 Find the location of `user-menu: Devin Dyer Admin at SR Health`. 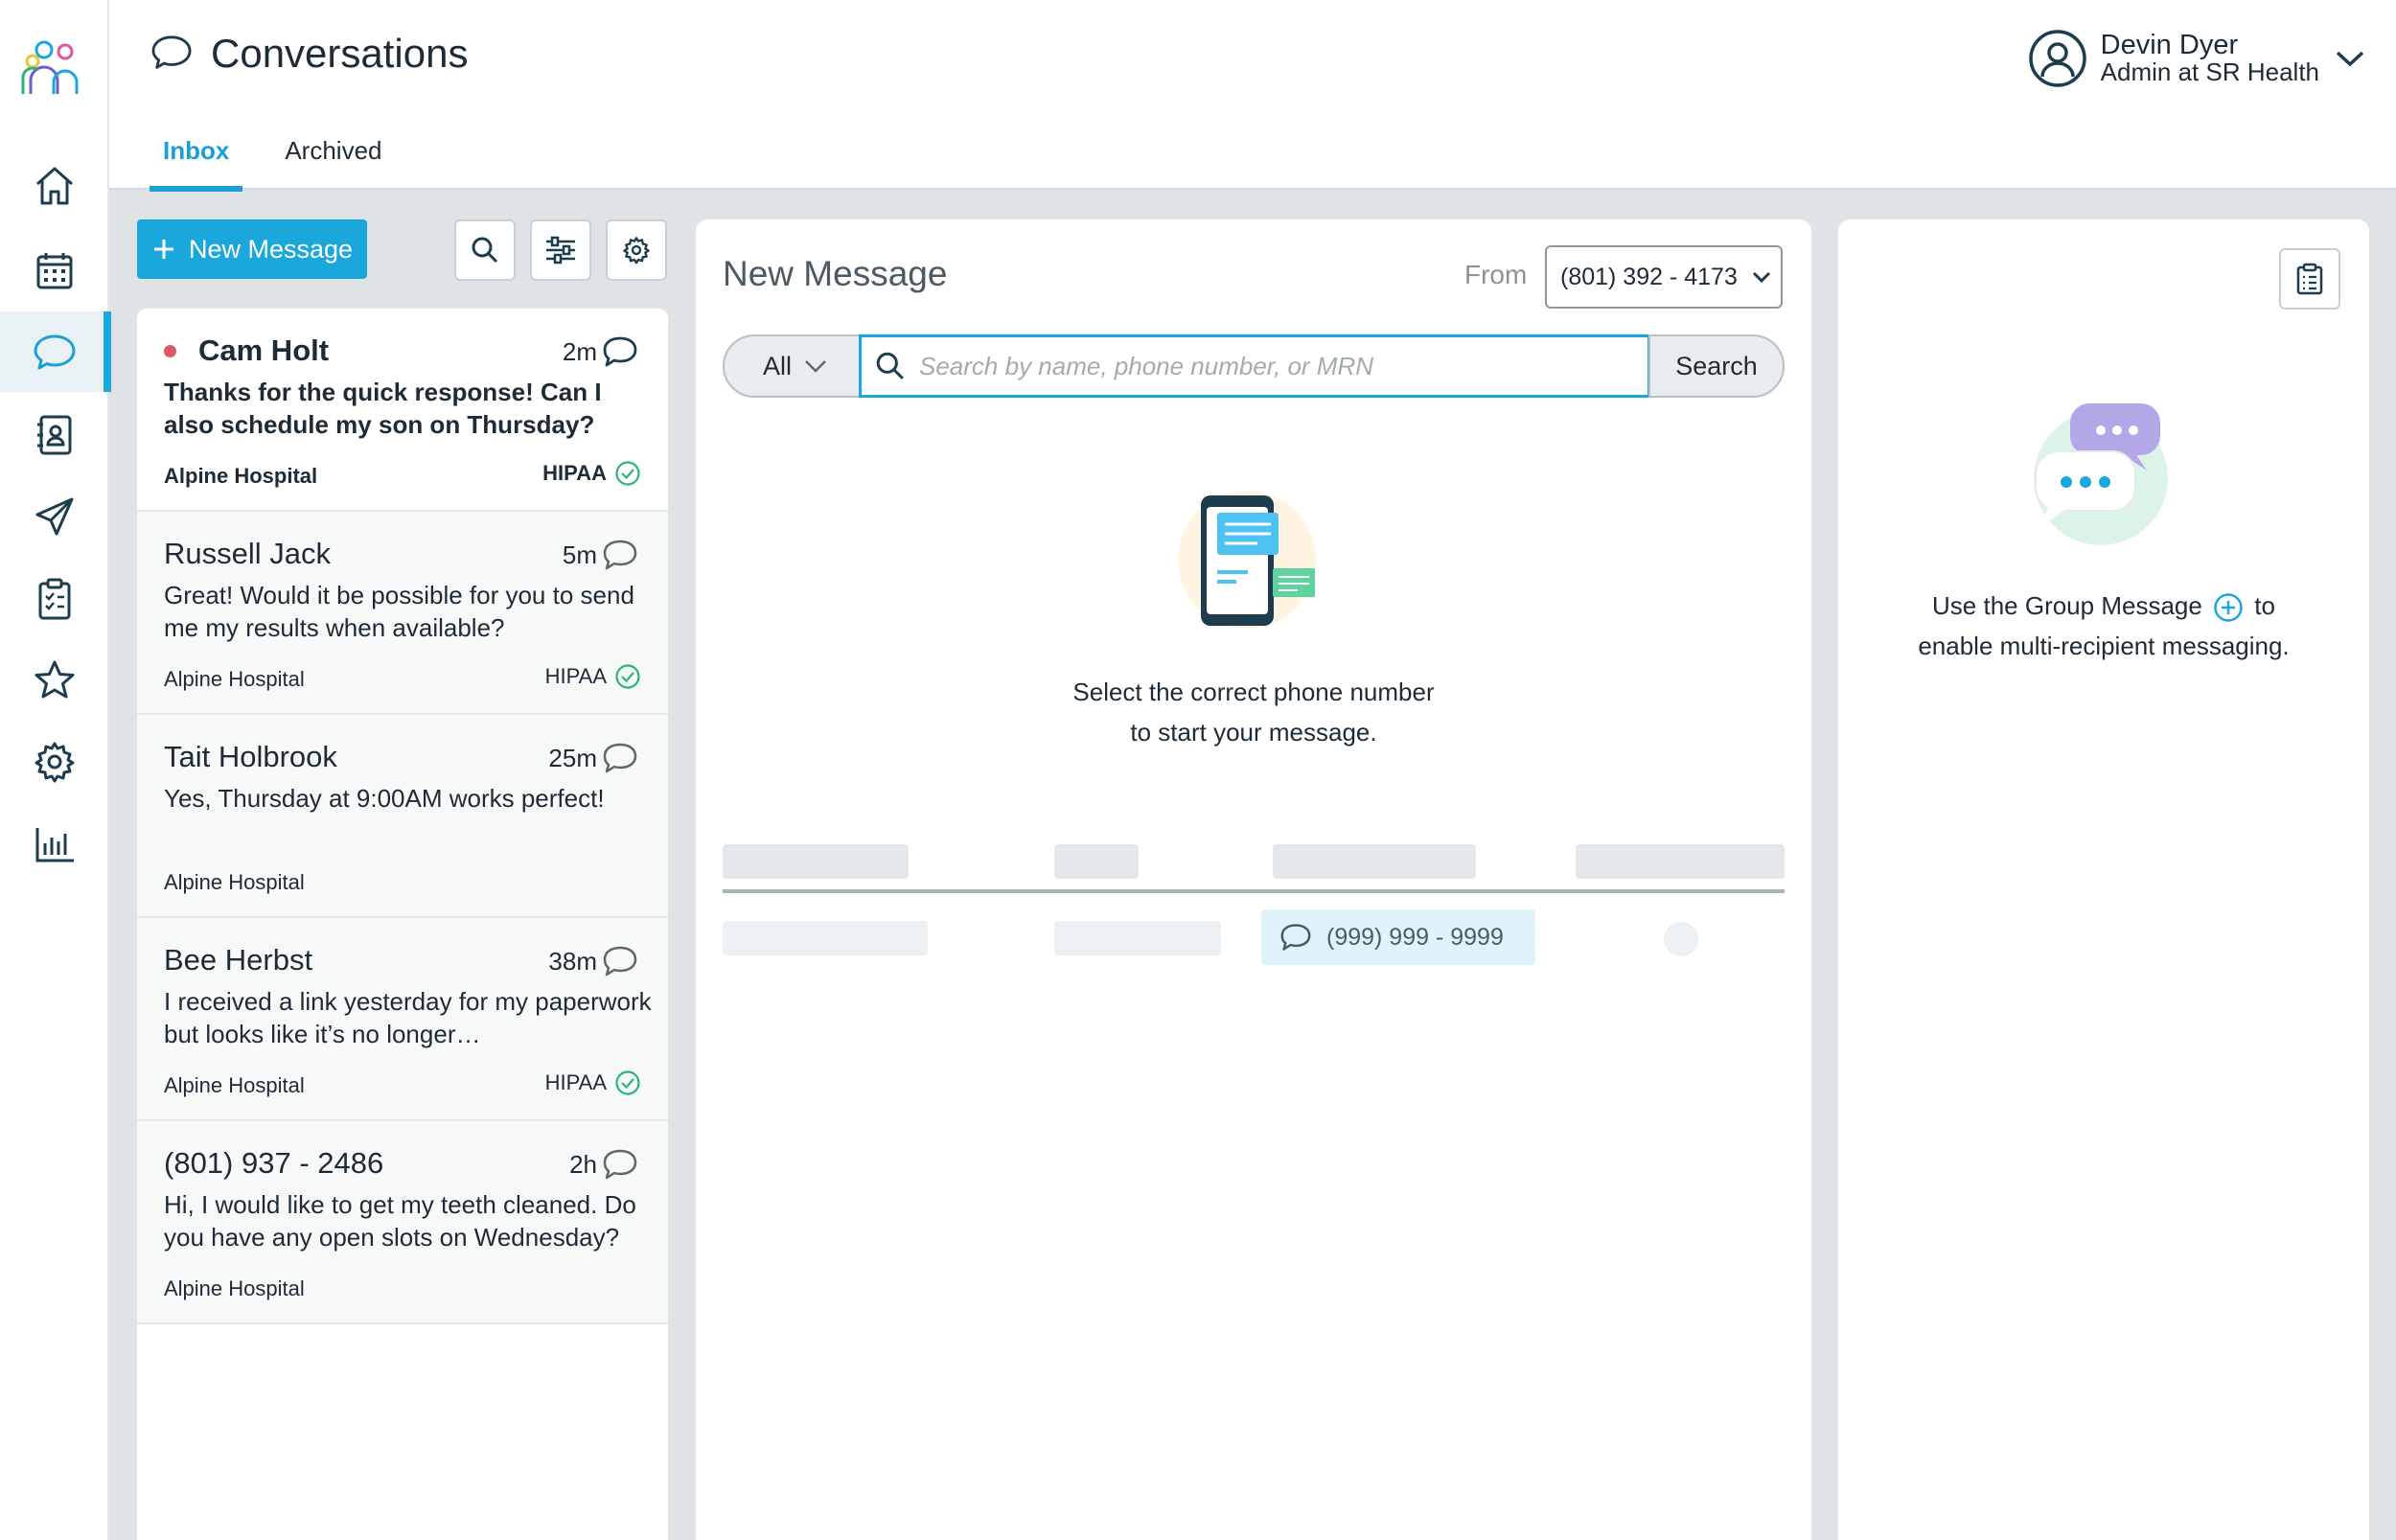

user-menu: Devin Dyer Admin at SR Health is located at coordinates (2198, 58).